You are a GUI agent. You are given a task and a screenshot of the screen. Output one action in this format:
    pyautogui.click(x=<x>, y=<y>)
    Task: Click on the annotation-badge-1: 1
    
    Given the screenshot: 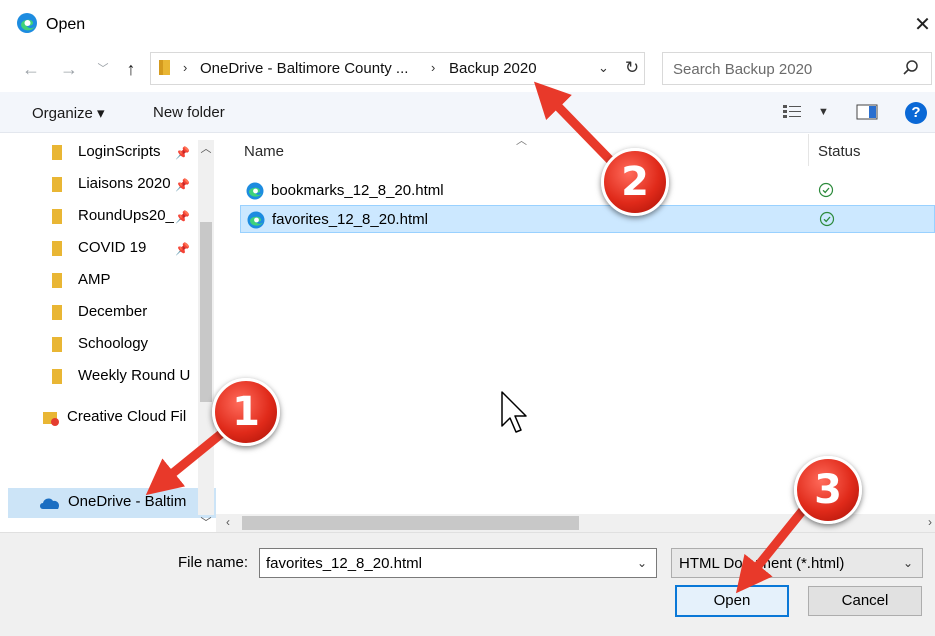 What is the action you would take?
    pyautogui.click(x=246, y=412)
    